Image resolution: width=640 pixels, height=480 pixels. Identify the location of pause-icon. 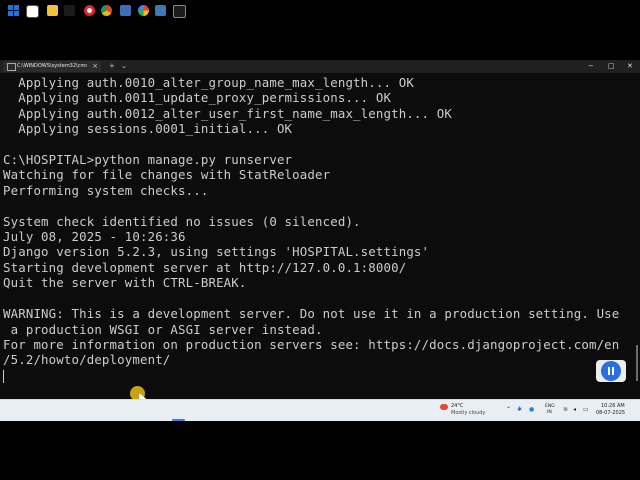
(611, 371).